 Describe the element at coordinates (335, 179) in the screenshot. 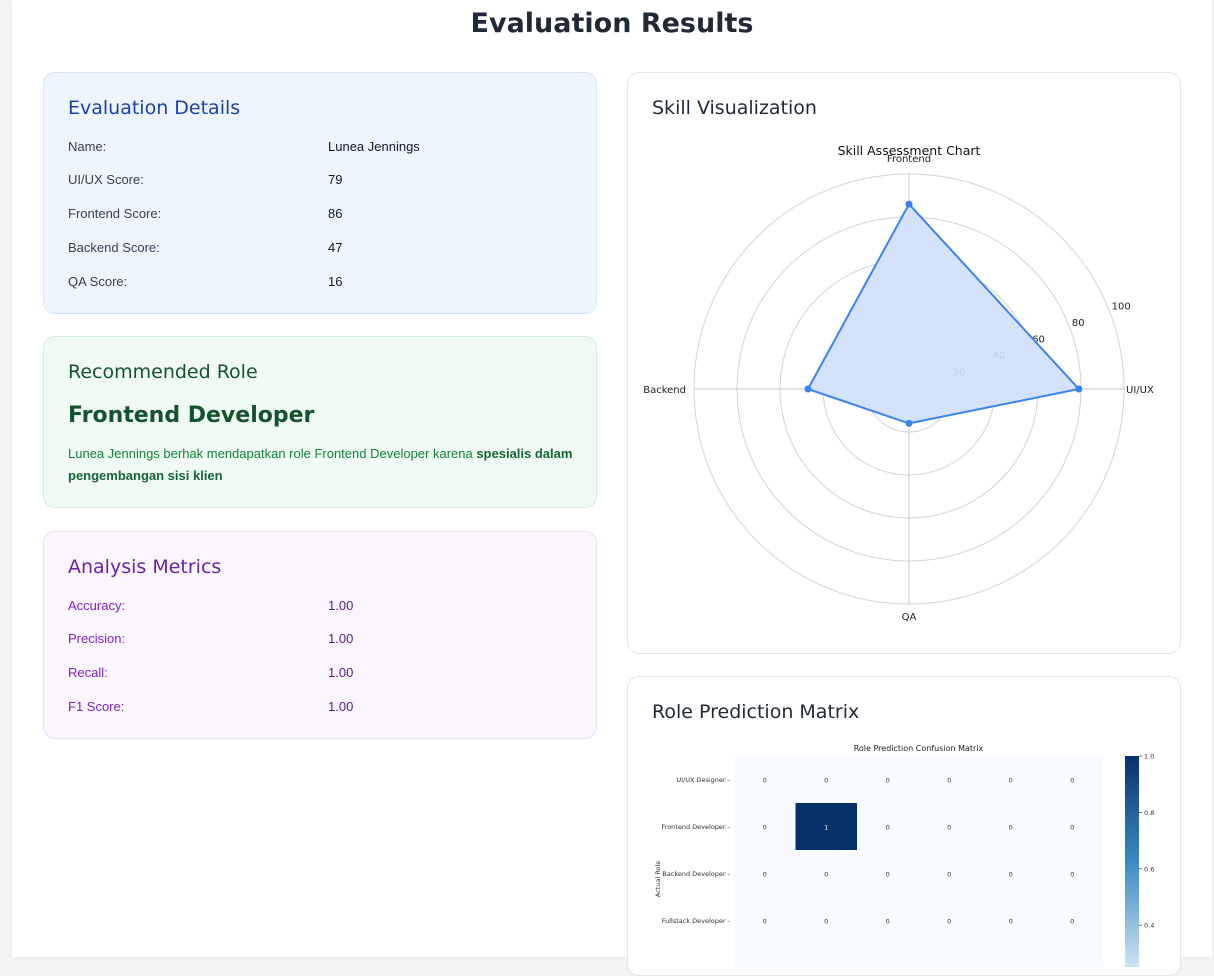

I see `detail-value: 79` at that location.